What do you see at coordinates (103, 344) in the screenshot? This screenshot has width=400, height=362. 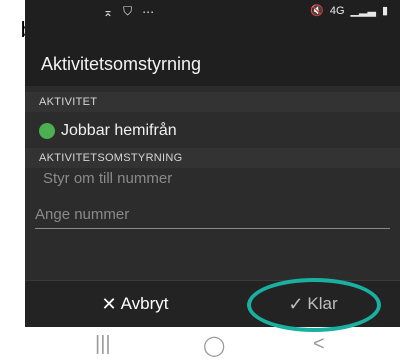 I see `recent-apps-icon: |||` at bounding box center [103, 344].